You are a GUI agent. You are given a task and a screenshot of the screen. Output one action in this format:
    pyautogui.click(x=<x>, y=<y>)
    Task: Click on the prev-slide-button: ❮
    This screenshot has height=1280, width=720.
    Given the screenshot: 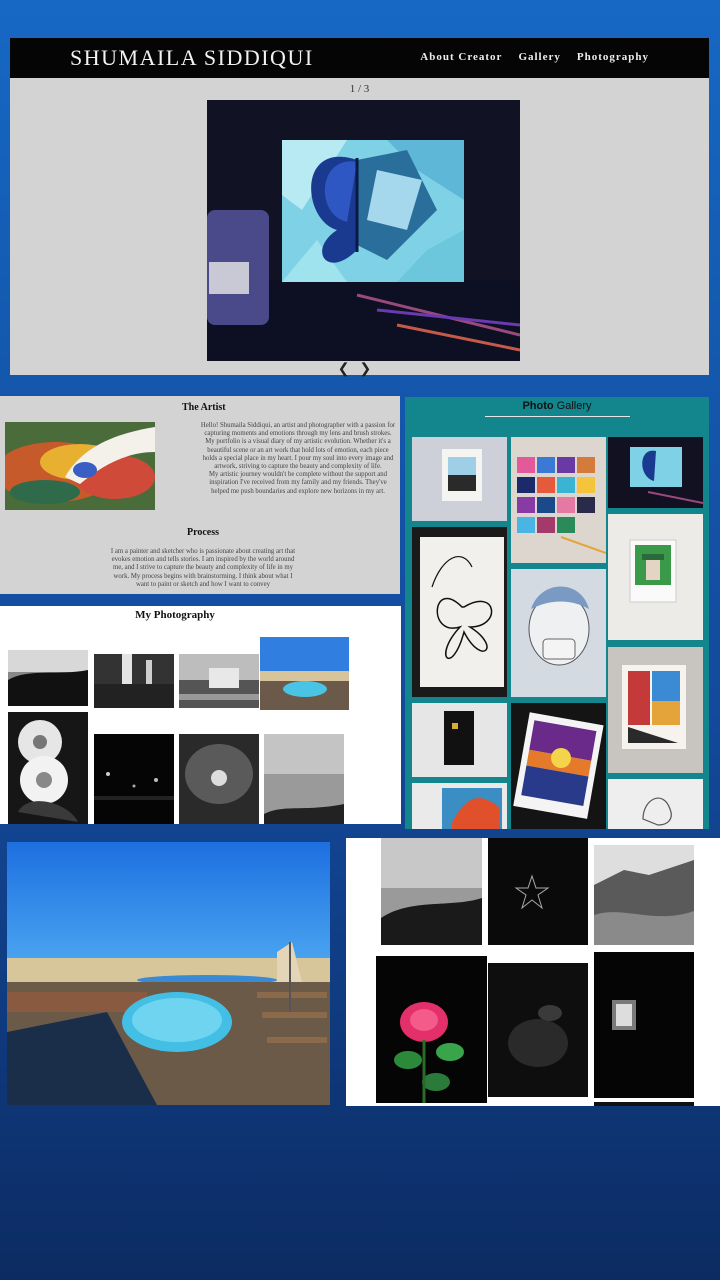 What is the action you would take?
    pyautogui.click(x=349, y=369)
    